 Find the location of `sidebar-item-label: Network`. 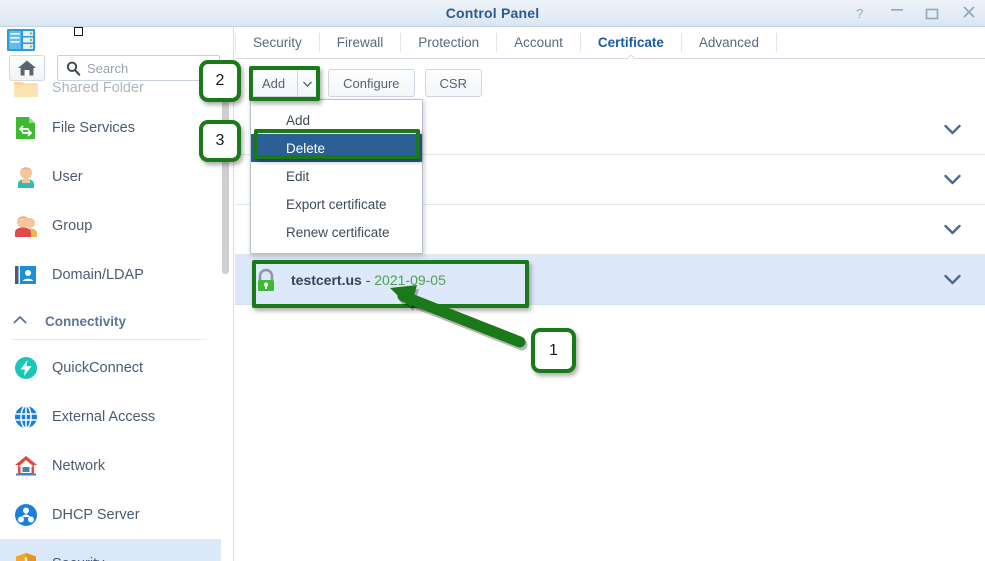

sidebar-item-label: Network is located at coordinates (79, 465).